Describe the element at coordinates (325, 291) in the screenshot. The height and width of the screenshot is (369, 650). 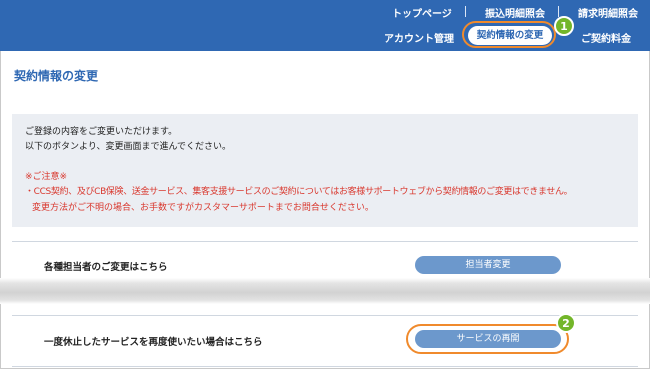
I see `redacted-blur-band` at that location.